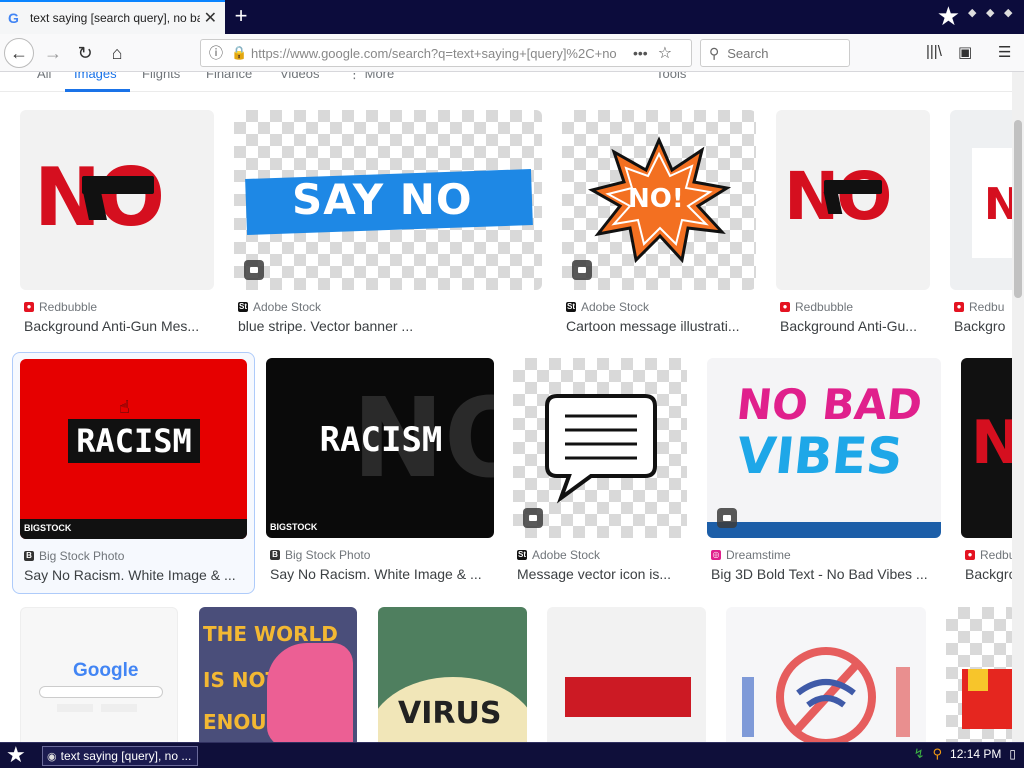  Describe the element at coordinates (656, 199) in the screenshot. I see `no-exclamation-text: NO!` at that location.